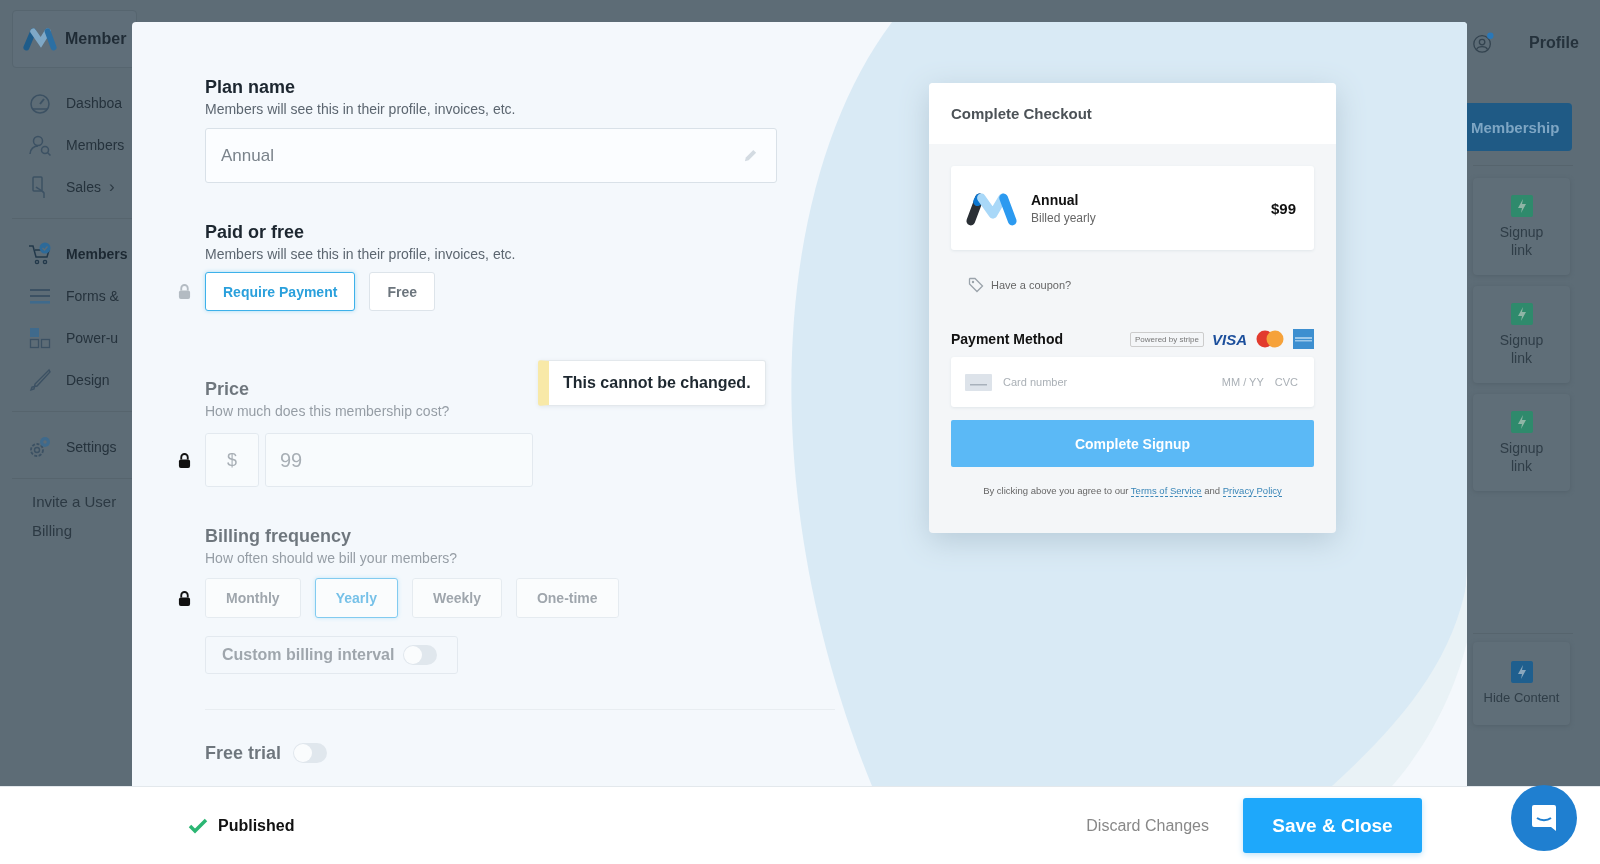 Image resolution: width=1600 pixels, height=864 pixels. I want to click on membership-button: Membership, so click(1519, 127).